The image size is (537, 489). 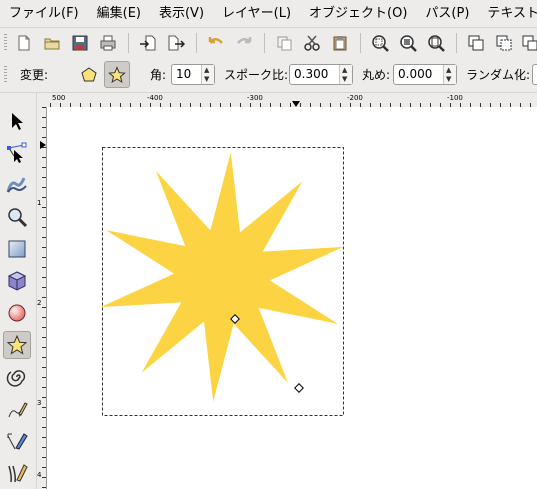 What do you see at coordinates (355, 98) in the screenshot?
I see `ruler-label: -200` at bounding box center [355, 98].